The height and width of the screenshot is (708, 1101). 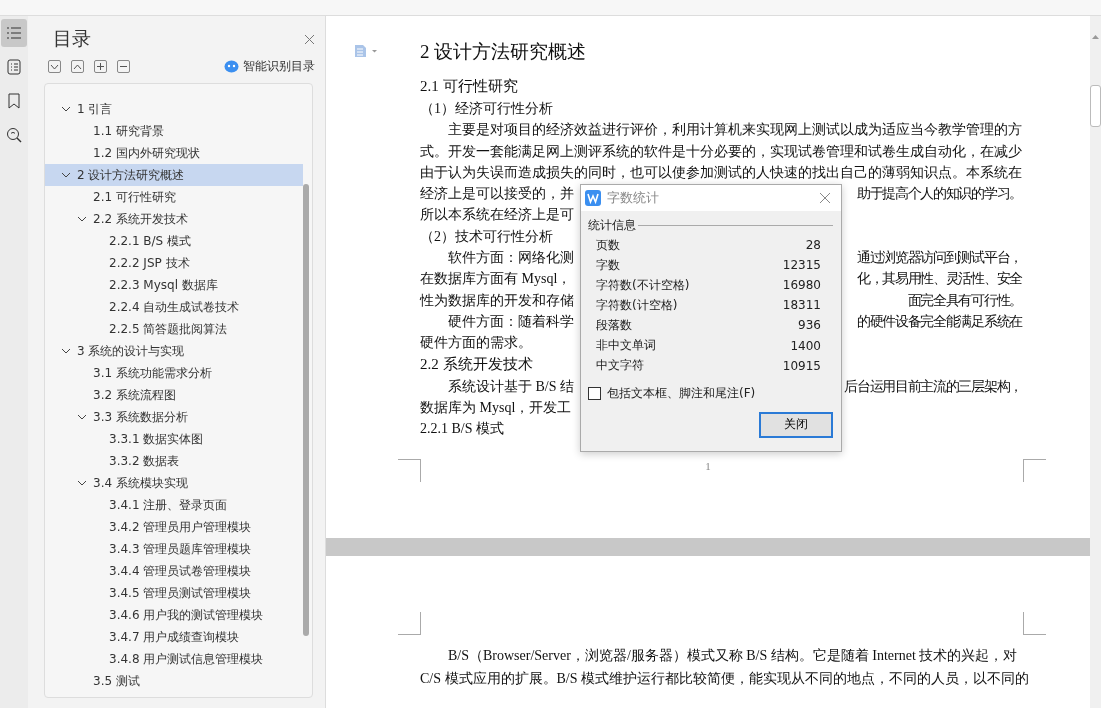 What do you see at coordinates (77, 66) in the screenshot?
I see `collapse-all-icon` at bounding box center [77, 66].